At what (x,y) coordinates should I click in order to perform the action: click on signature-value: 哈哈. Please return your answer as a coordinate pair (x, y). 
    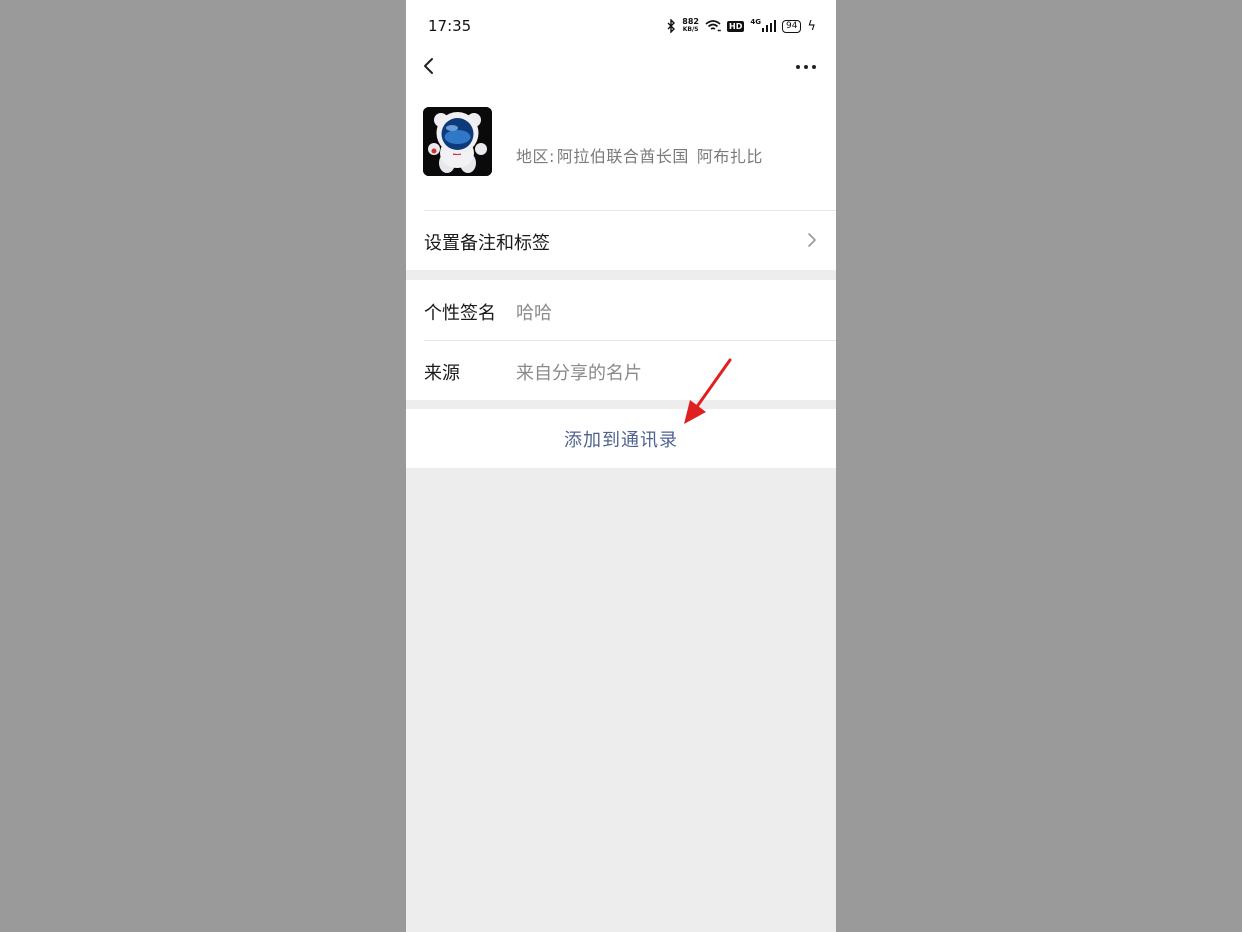
    Looking at the image, I should click on (534, 313).